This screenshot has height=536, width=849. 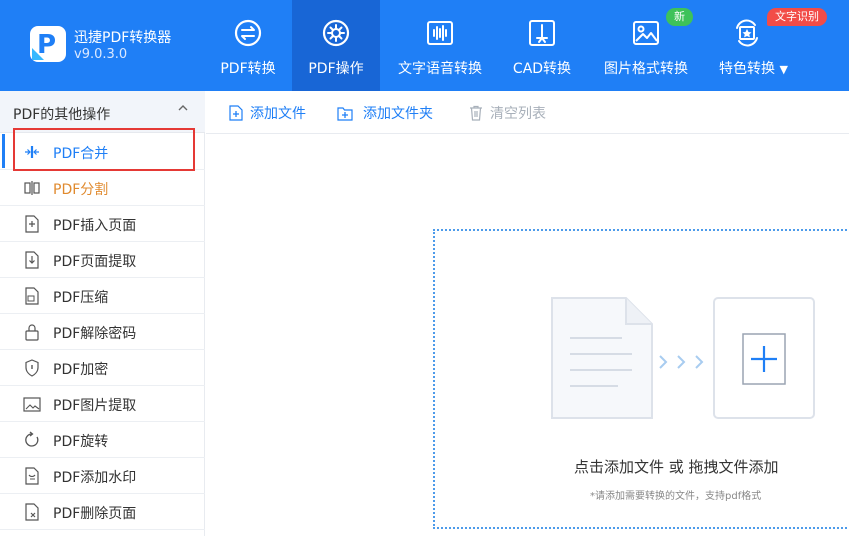 I want to click on sidebar-item-label: PDF旋转, so click(x=81, y=442).